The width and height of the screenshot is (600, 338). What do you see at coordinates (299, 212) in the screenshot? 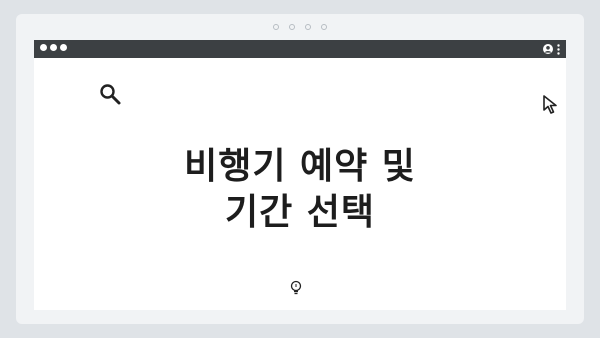
I see `headline-line-2: 기간 선택` at bounding box center [299, 212].